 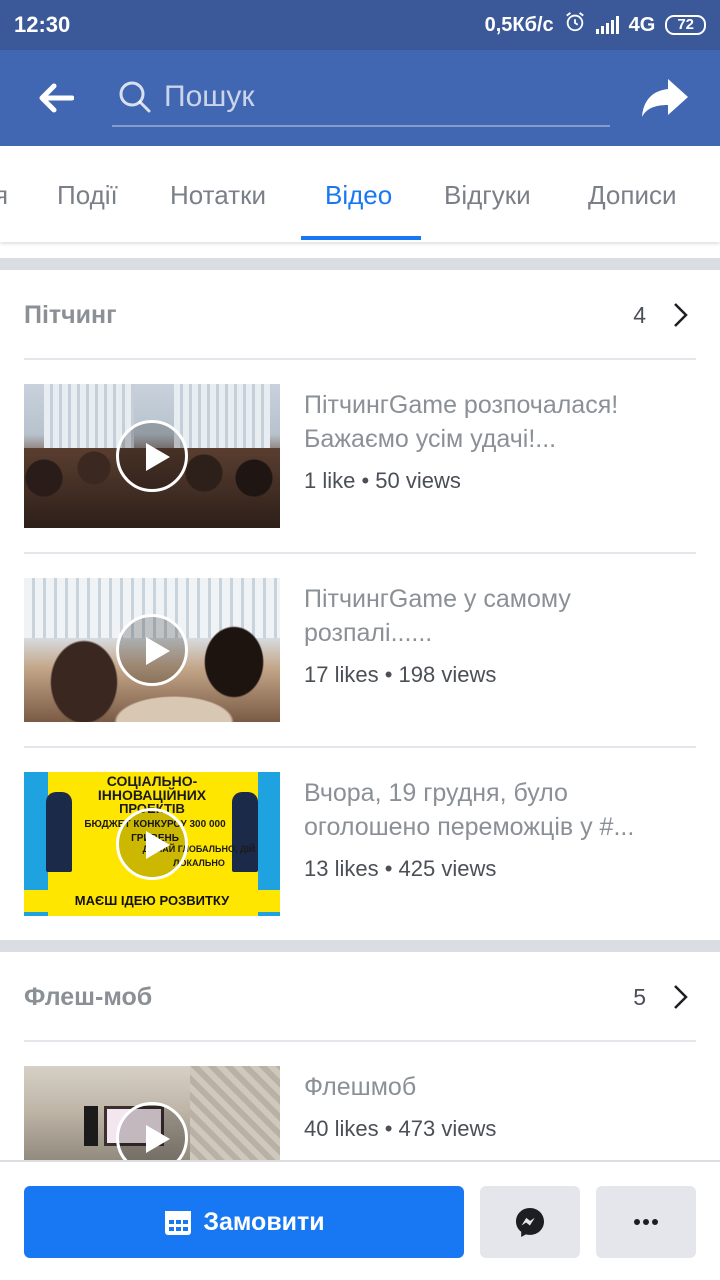 I want to click on playlist-header-flashmob: Флеш-моб 5, so click(x=360, y=997).